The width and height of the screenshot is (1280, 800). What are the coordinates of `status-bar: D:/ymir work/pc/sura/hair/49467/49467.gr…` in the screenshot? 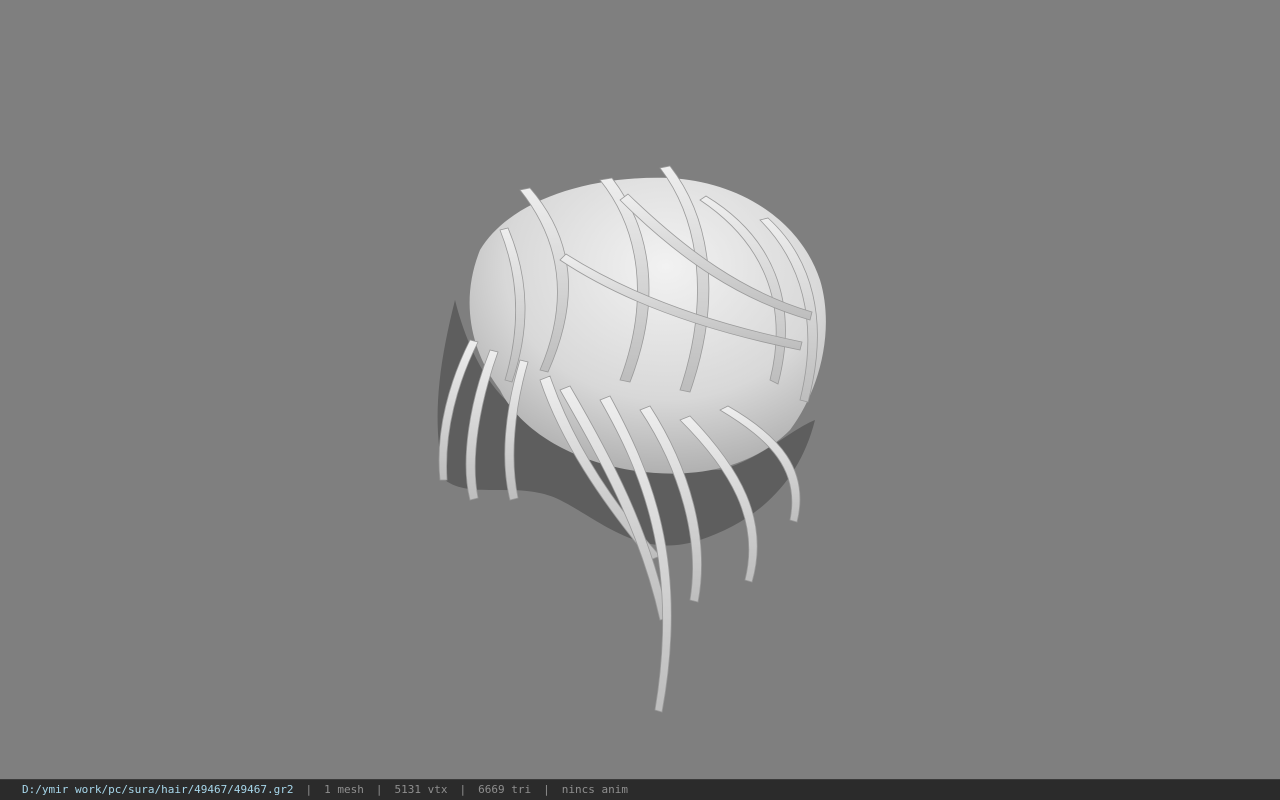 It's located at (640, 789).